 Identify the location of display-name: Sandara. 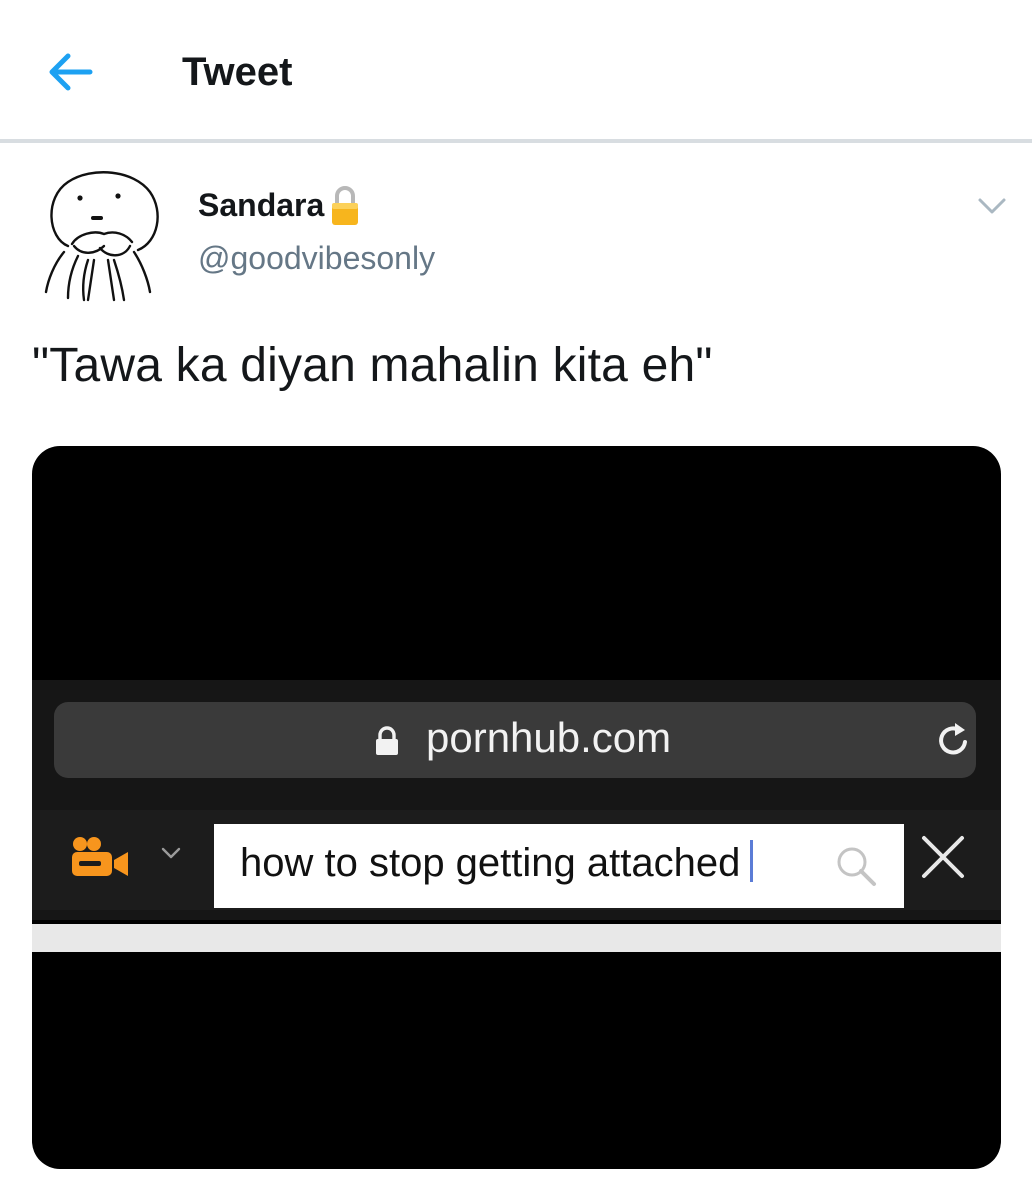
(261, 205).